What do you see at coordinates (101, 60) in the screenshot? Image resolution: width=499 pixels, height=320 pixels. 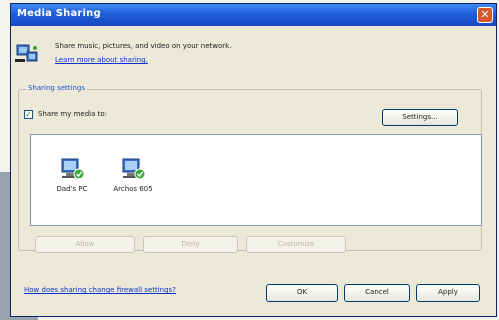 I see `learn-more-link: Learn more about sharing.` at bounding box center [101, 60].